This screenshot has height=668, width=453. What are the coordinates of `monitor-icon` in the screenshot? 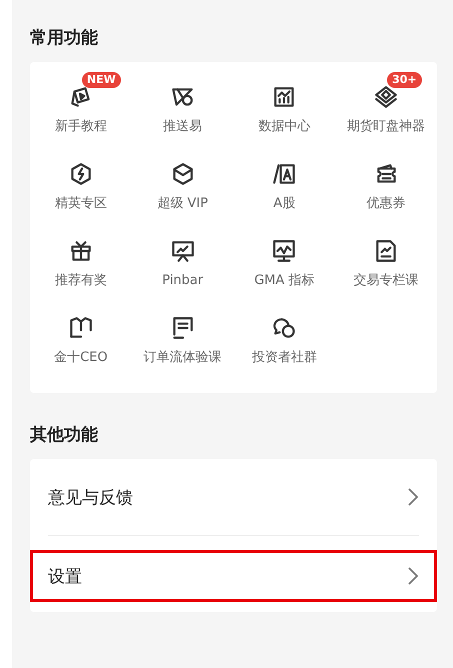 It's located at (284, 251).